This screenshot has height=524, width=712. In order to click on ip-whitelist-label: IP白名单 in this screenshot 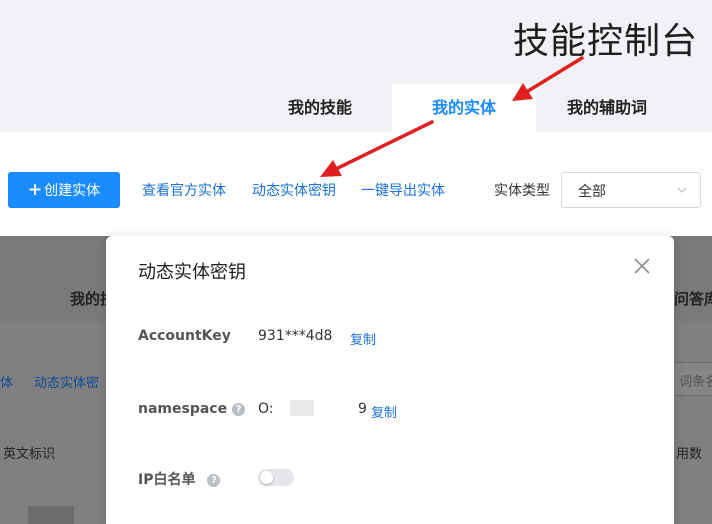, I will do `click(167, 480)`.